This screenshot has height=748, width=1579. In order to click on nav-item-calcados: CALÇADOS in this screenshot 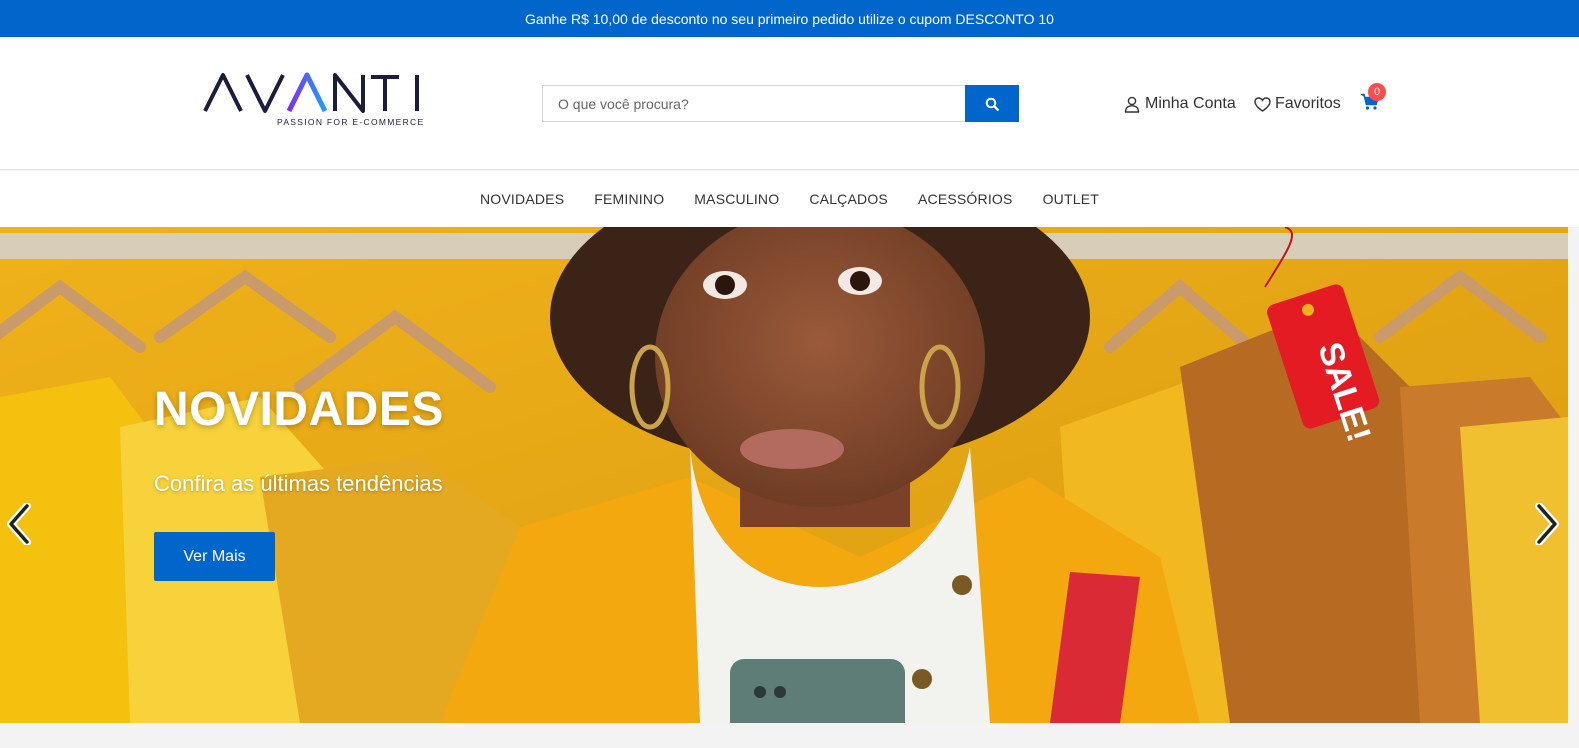, I will do `click(848, 199)`.